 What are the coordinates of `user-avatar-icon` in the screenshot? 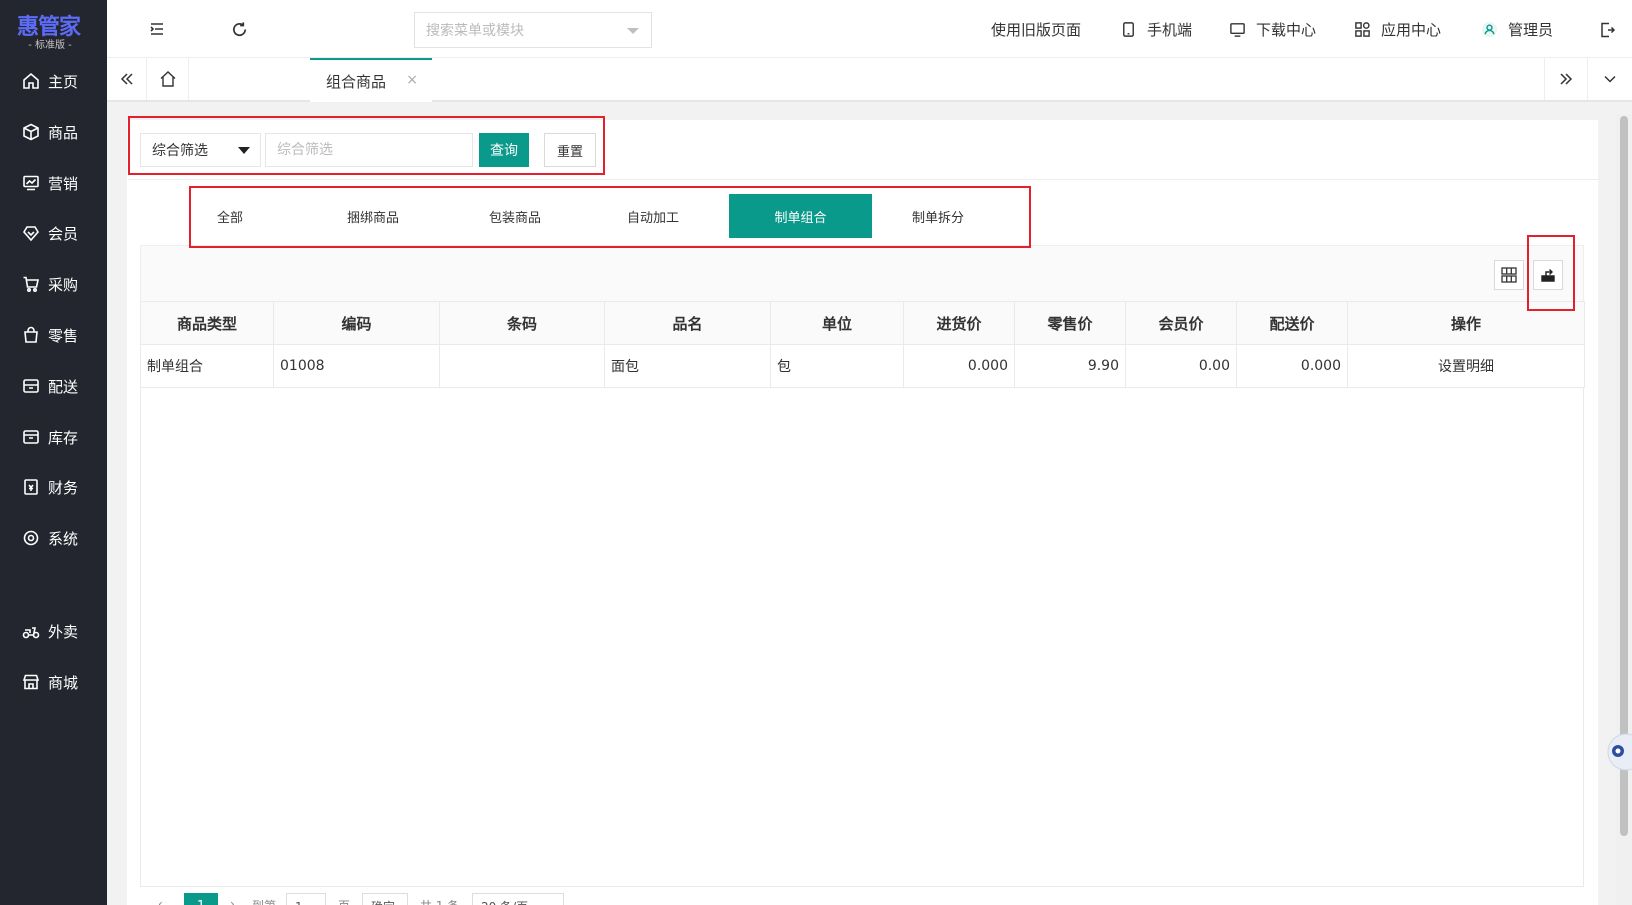 It's located at (1489, 29).